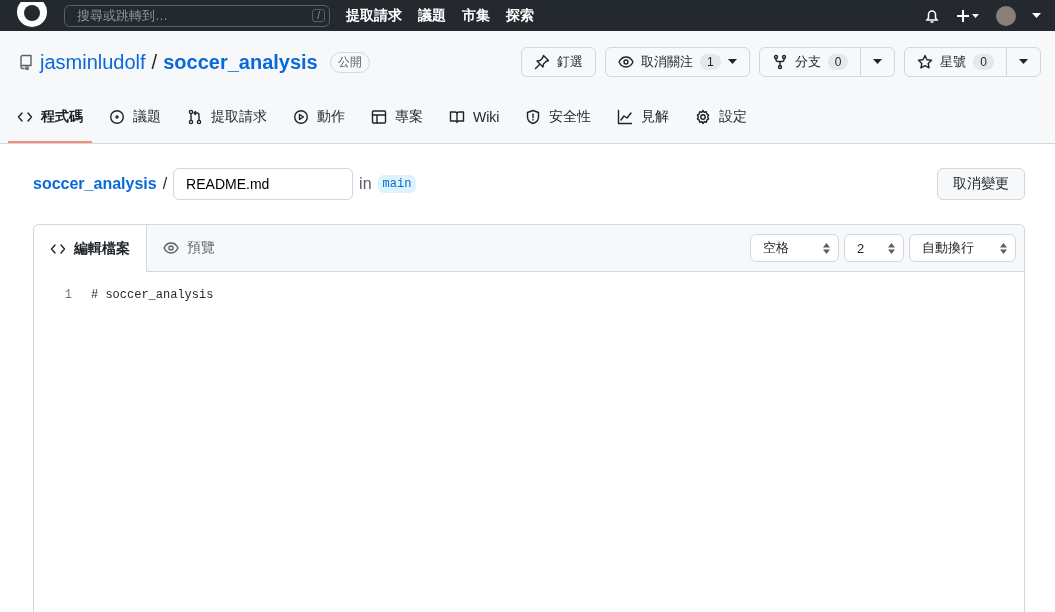  What do you see at coordinates (925, 62) in the screenshot?
I see `star-icon` at bounding box center [925, 62].